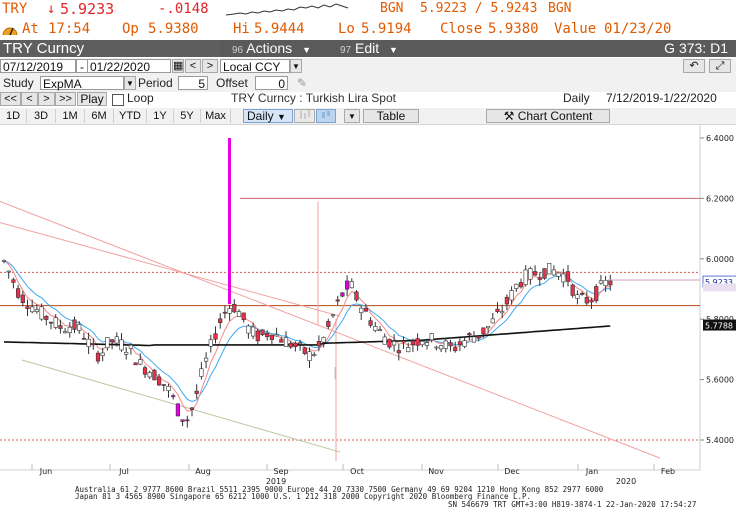  I want to click on value-date: 01/23/20, so click(638, 29).